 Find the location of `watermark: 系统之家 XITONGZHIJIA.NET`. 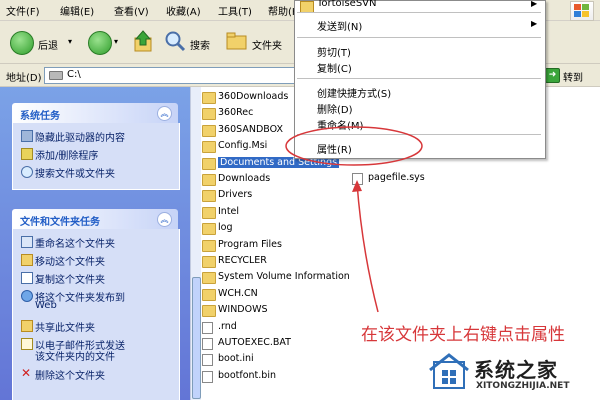

watermark: 系统之家 XITONGZHIJIA.NET is located at coordinates (504, 375).